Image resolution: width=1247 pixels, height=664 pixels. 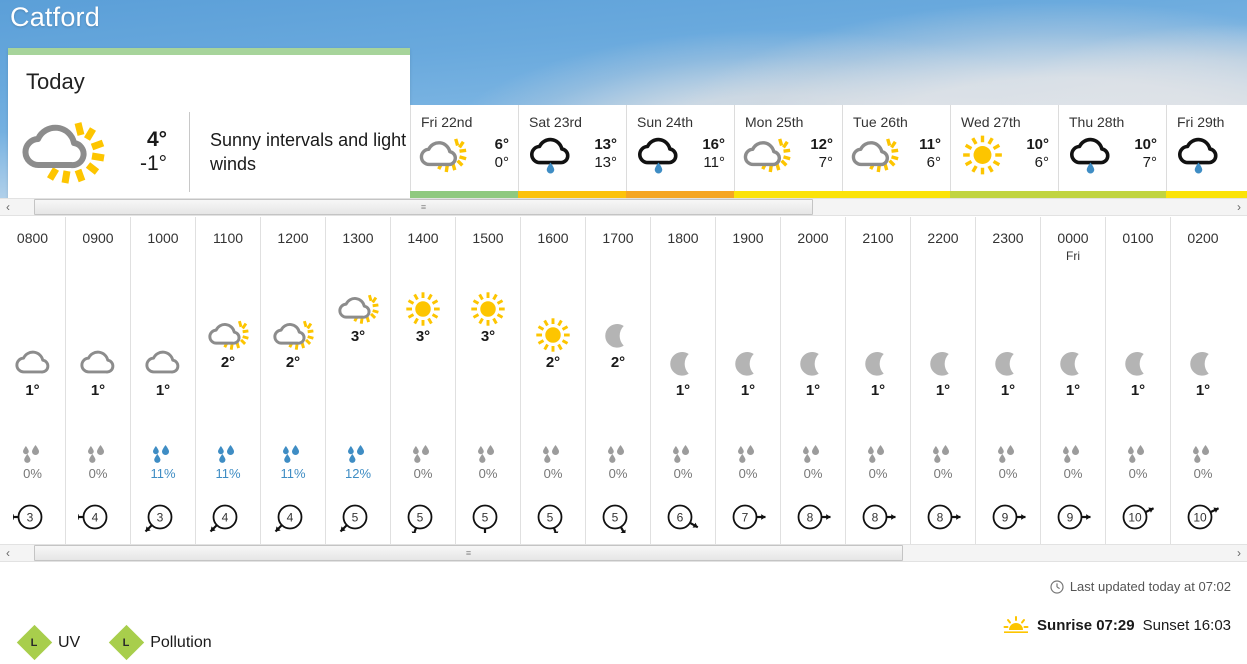 What do you see at coordinates (34, 642) in the screenshot?
I see `level-badge-text: L` at bounding box center [34, 642].